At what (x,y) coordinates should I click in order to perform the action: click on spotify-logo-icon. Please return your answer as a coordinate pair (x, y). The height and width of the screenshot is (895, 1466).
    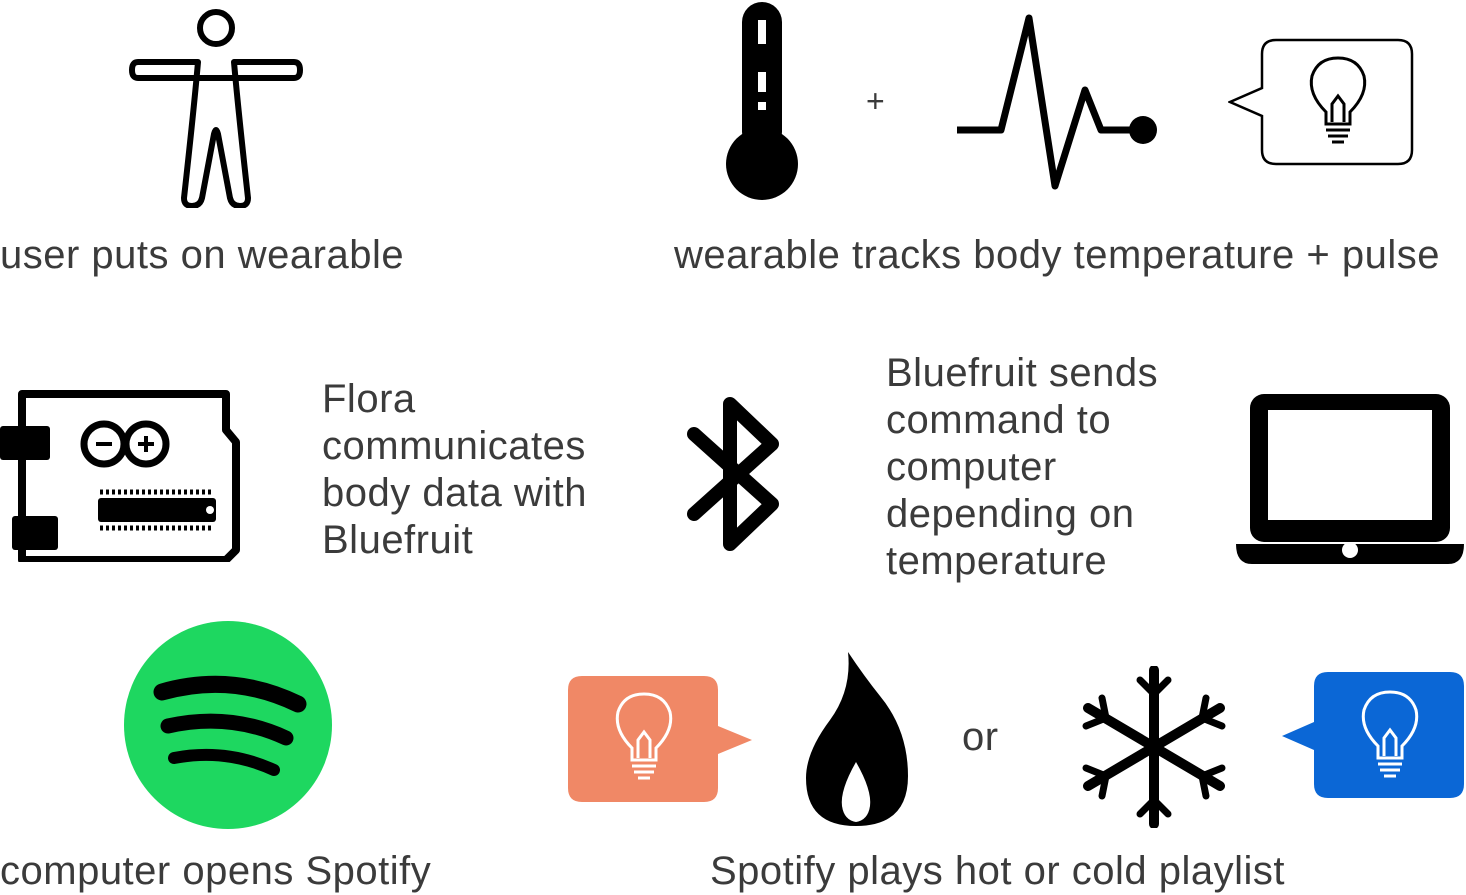
    Looking at the image, I should click on (228, 725).